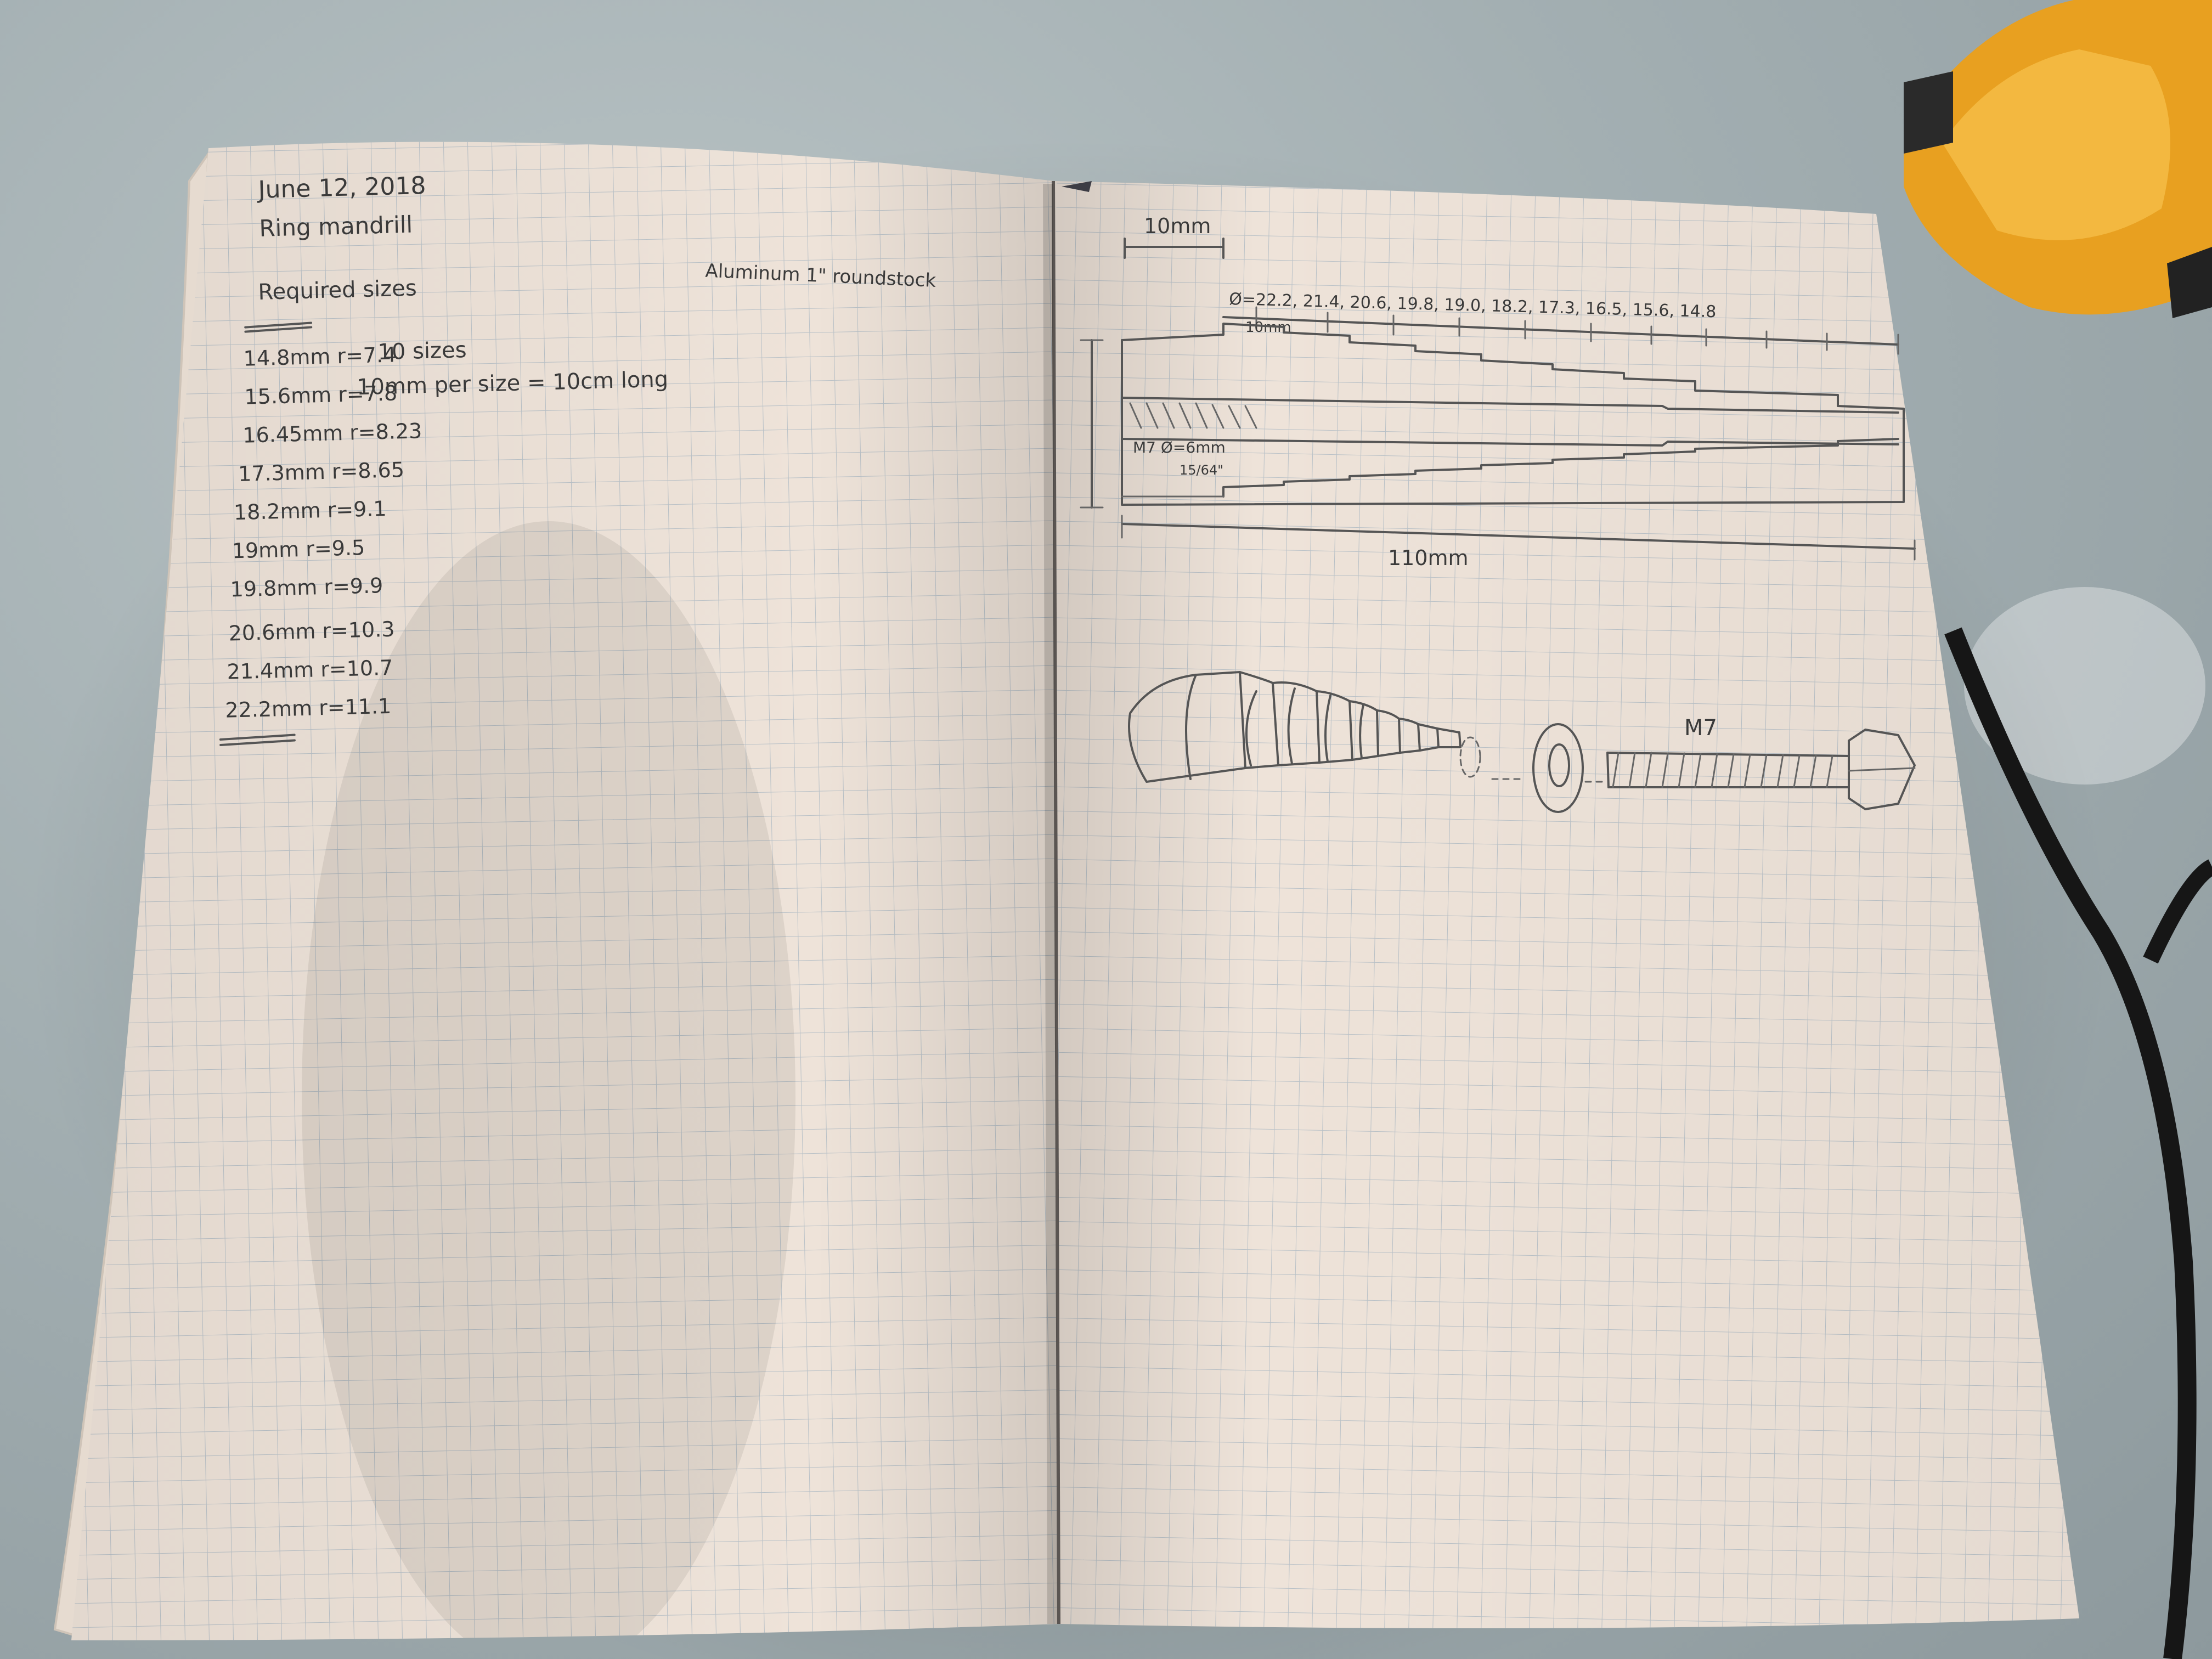 The height and width of the screenshot is (1659, 2212). I want to click on size-item: 18.2mm r=9.1, so click(310, 510).